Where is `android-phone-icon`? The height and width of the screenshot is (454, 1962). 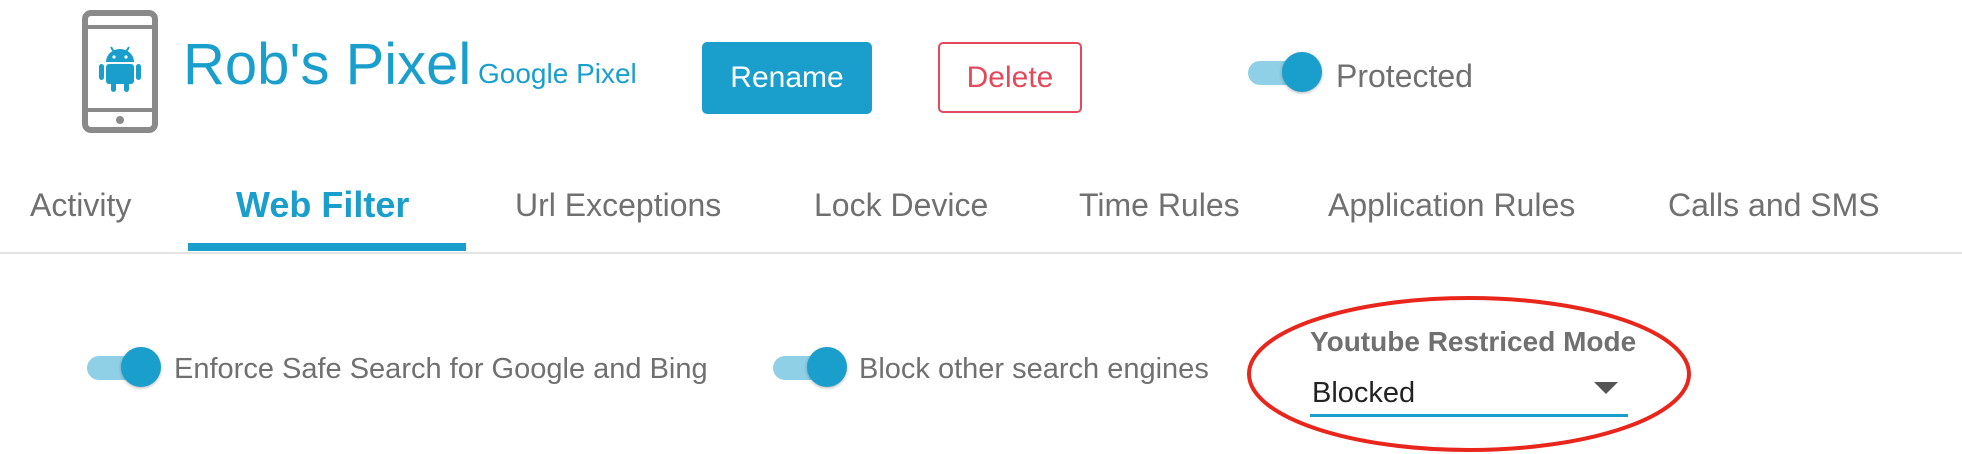 android-phone-icon is located at coordinates (120, 71).